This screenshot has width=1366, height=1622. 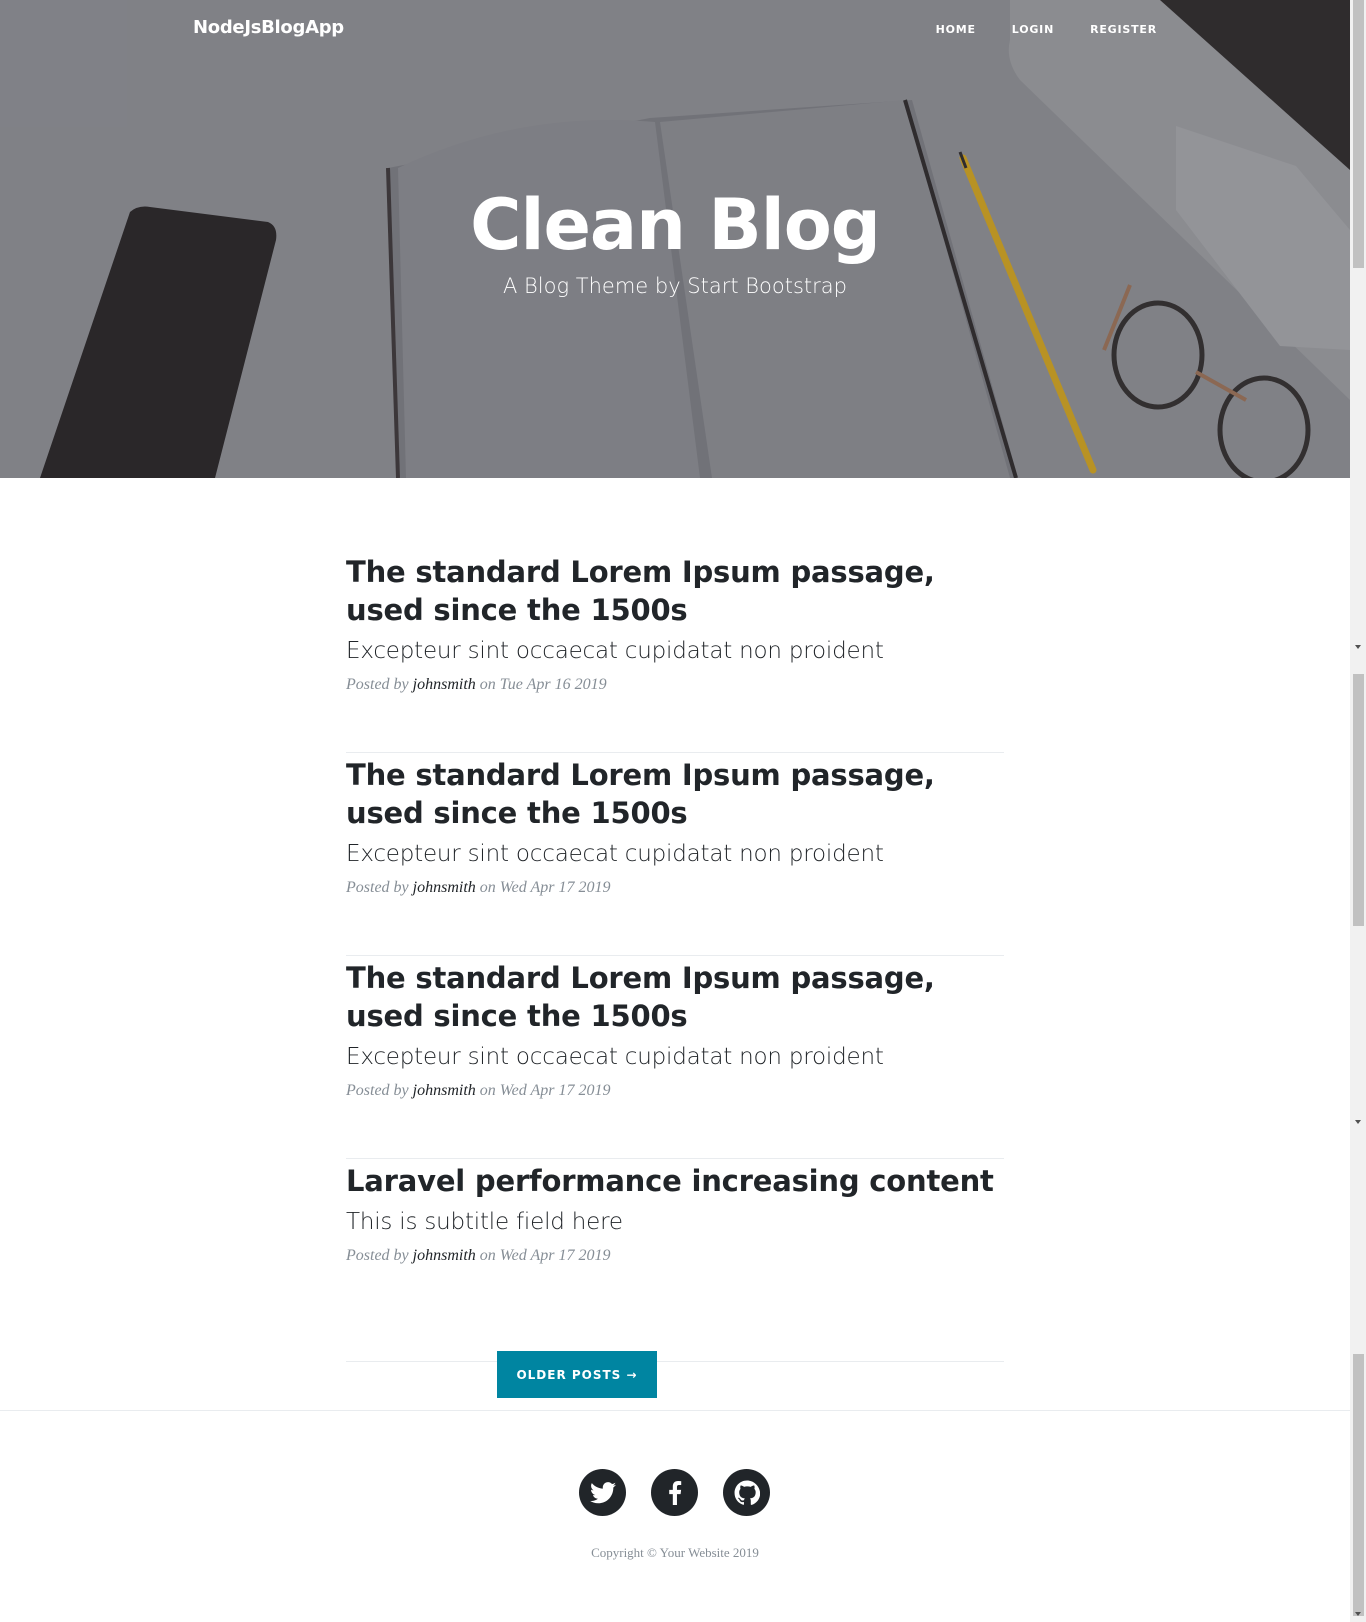 I want to click on page-scrollbar, so click(x=1358, y=811).